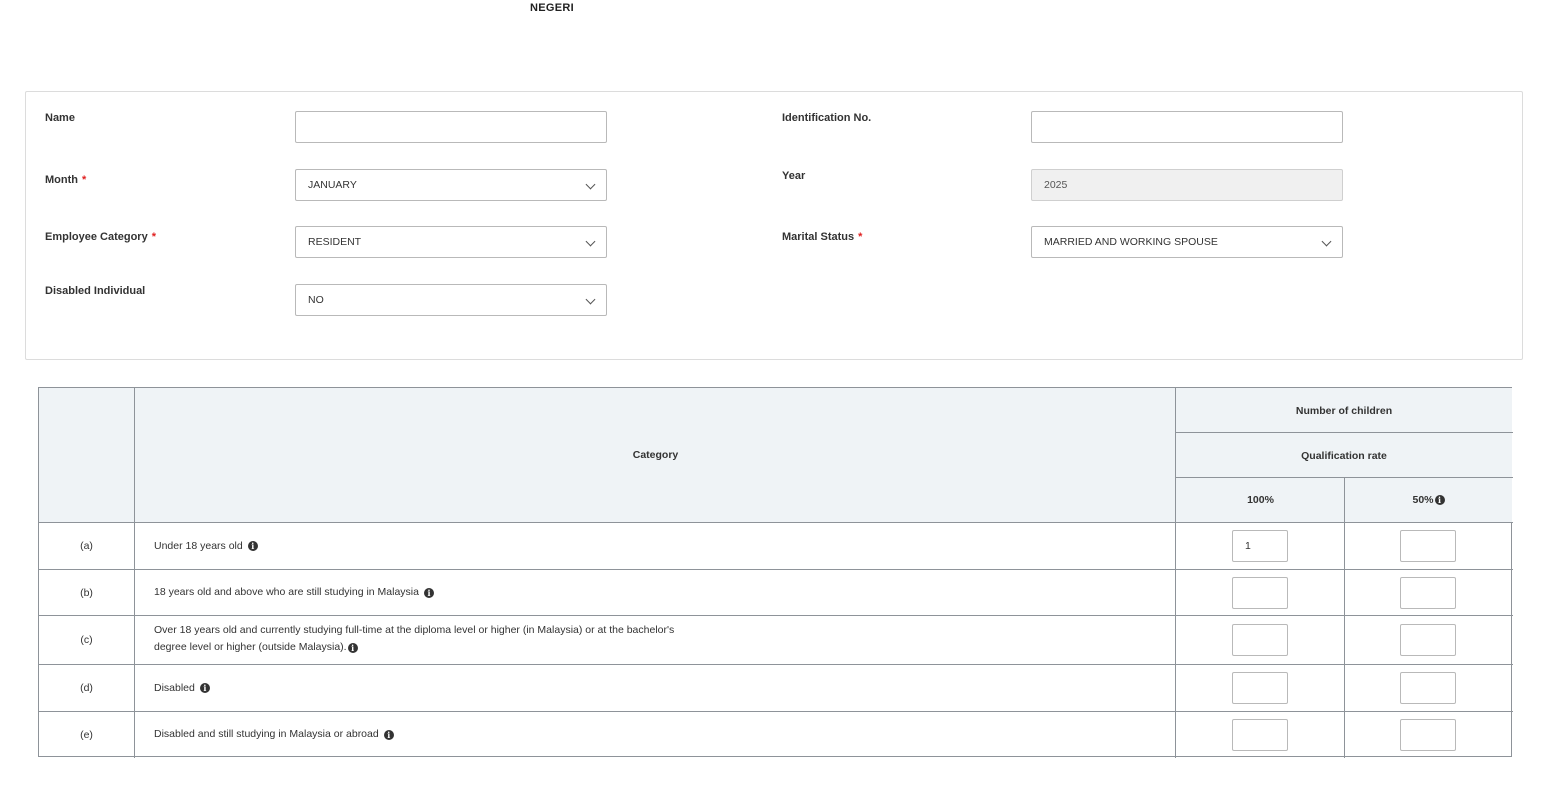 The width and height of the screenshot is (1545, 793). I want to click on header-number-of-children: Number of children, so click(1344, 410).